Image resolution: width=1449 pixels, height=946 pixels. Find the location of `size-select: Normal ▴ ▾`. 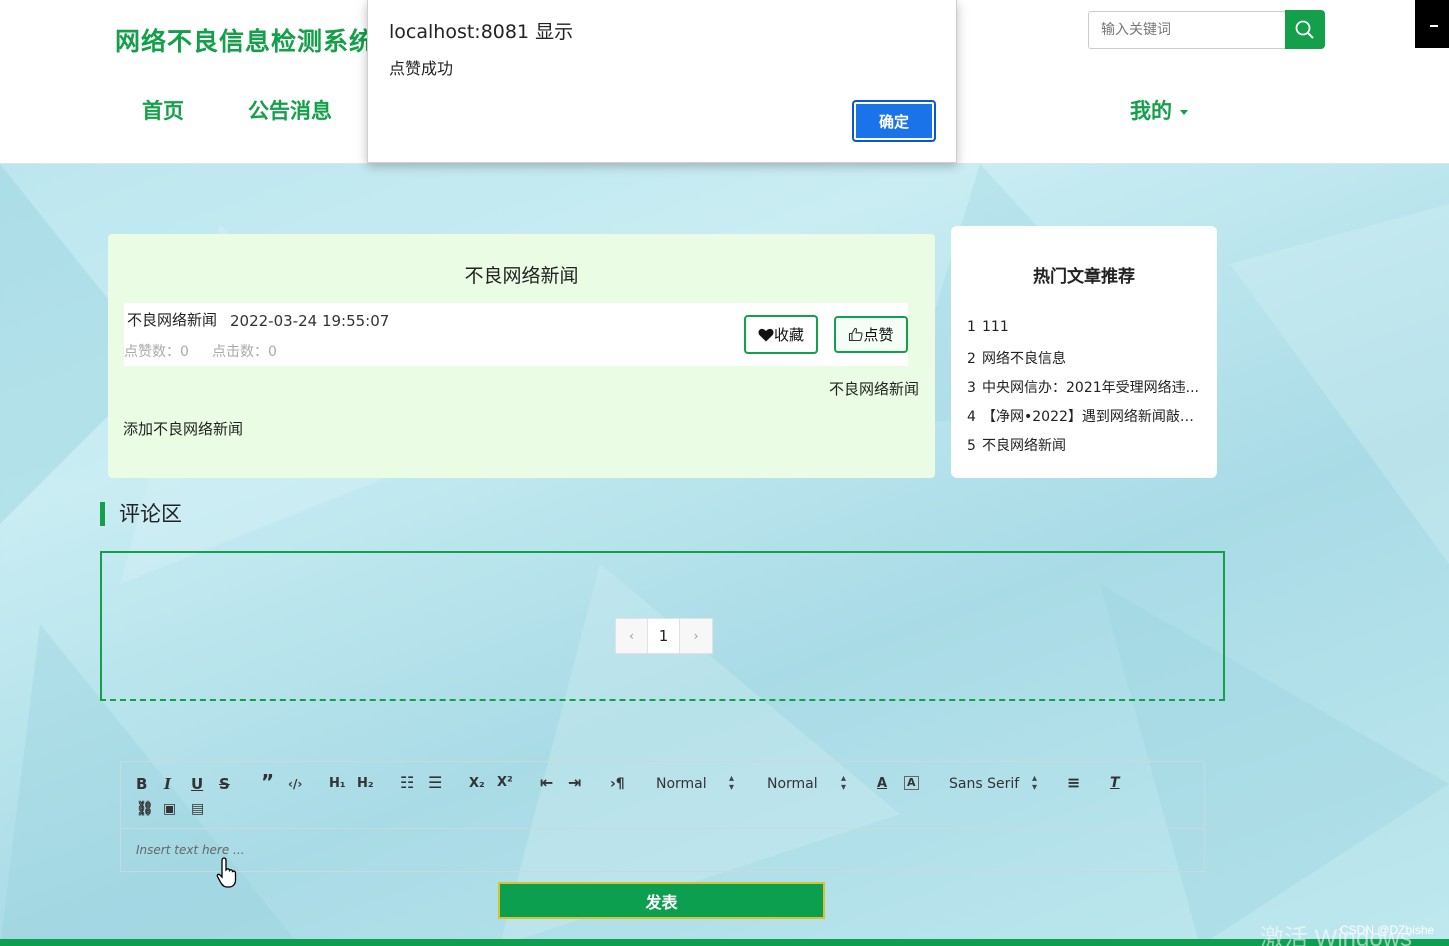

size-select: Normal ▴ ▾ is located at coordinates (806, 783).